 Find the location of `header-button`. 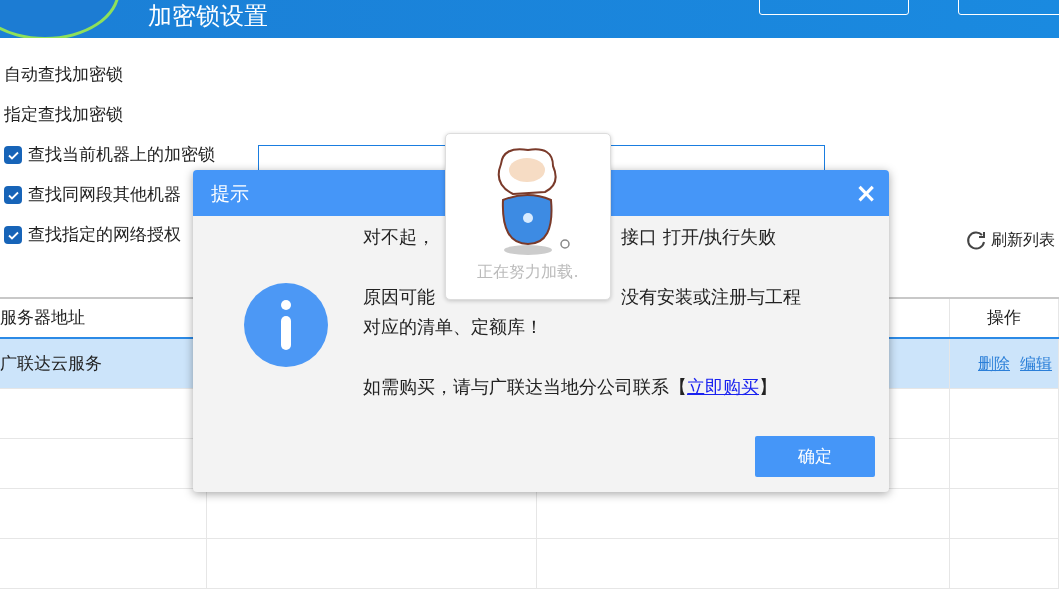

header-button is located at coordinates (834, 7).